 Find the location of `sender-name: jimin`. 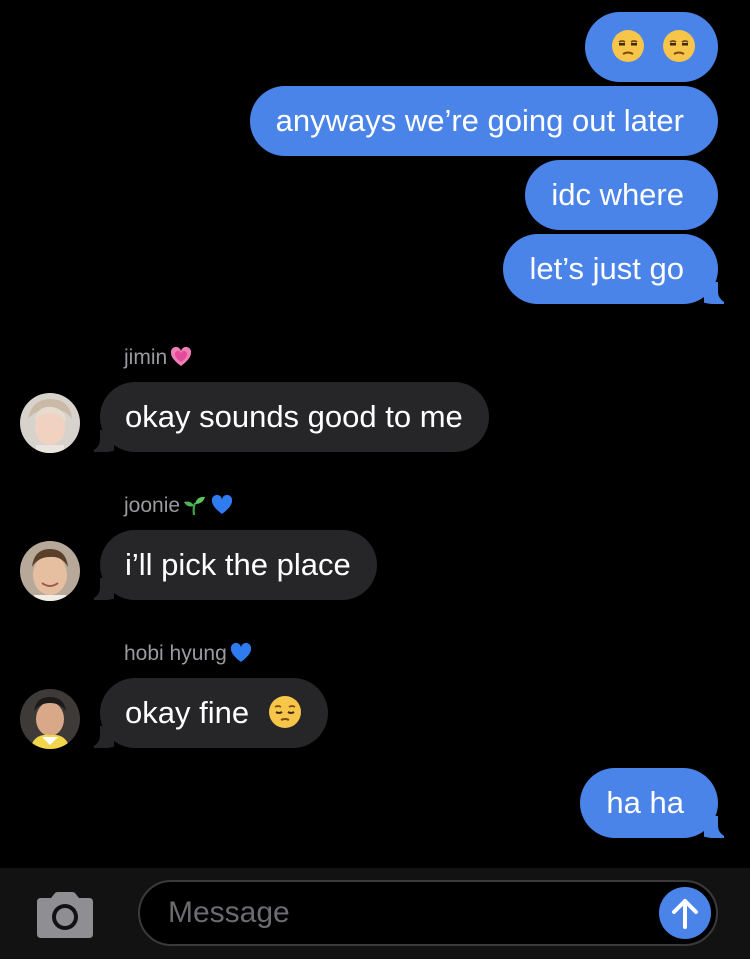

sender-name: jimin is located at coordinates (158, 358).